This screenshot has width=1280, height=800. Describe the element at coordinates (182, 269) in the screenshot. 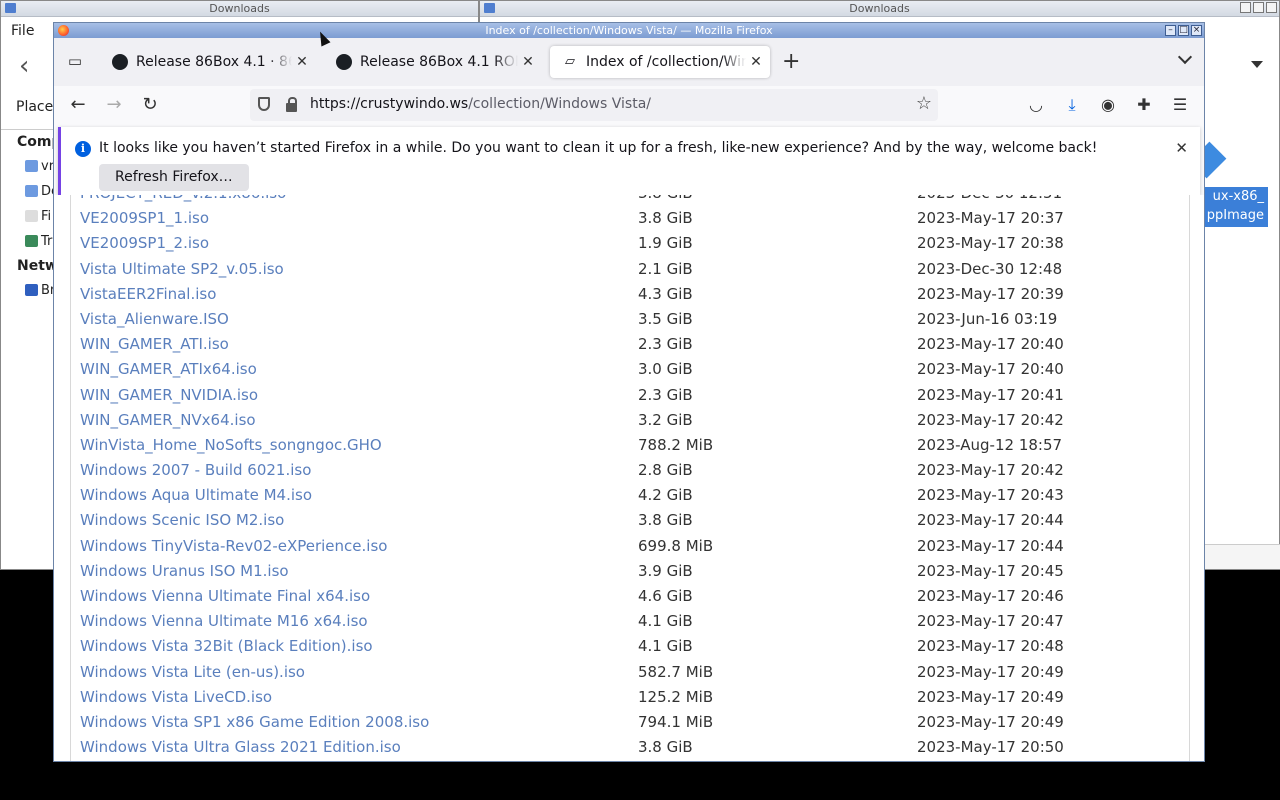

I see `file-link: Vista Ultimate SP2_v.05.iso` at that location.